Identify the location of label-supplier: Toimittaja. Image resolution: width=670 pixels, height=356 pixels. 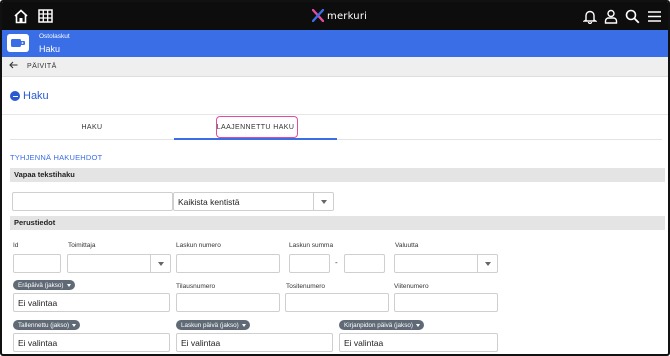
(82, 245).